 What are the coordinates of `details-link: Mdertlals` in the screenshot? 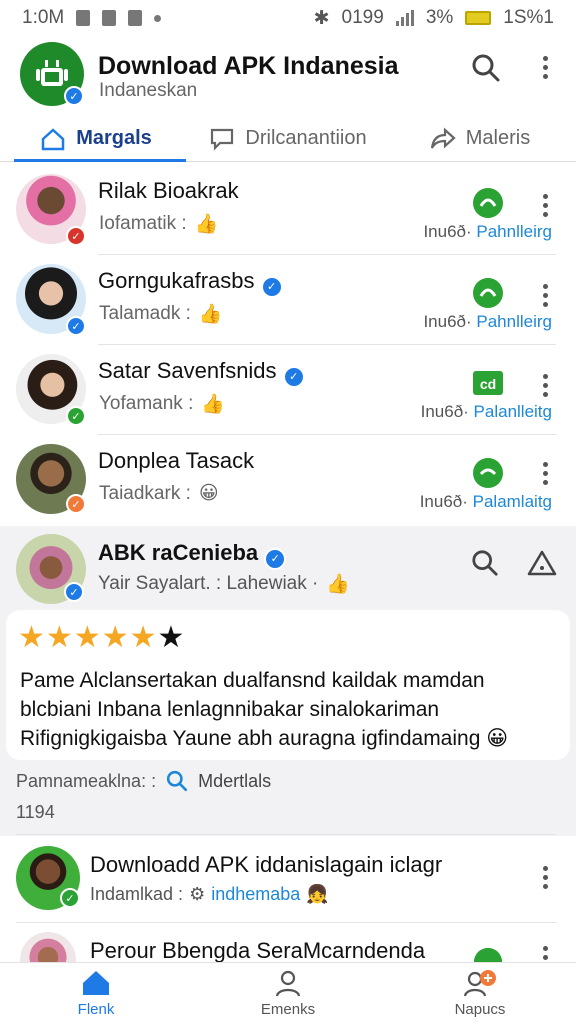 It's located at (234, 781).